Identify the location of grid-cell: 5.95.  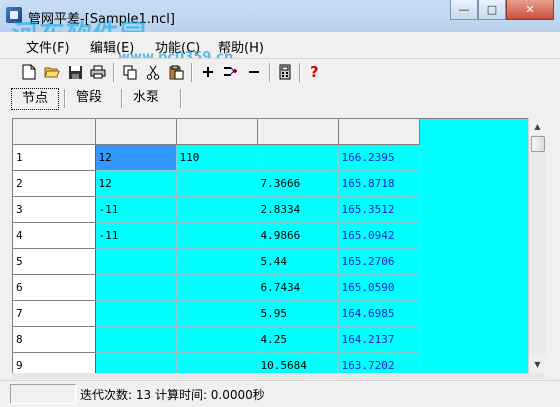
(298, 313).